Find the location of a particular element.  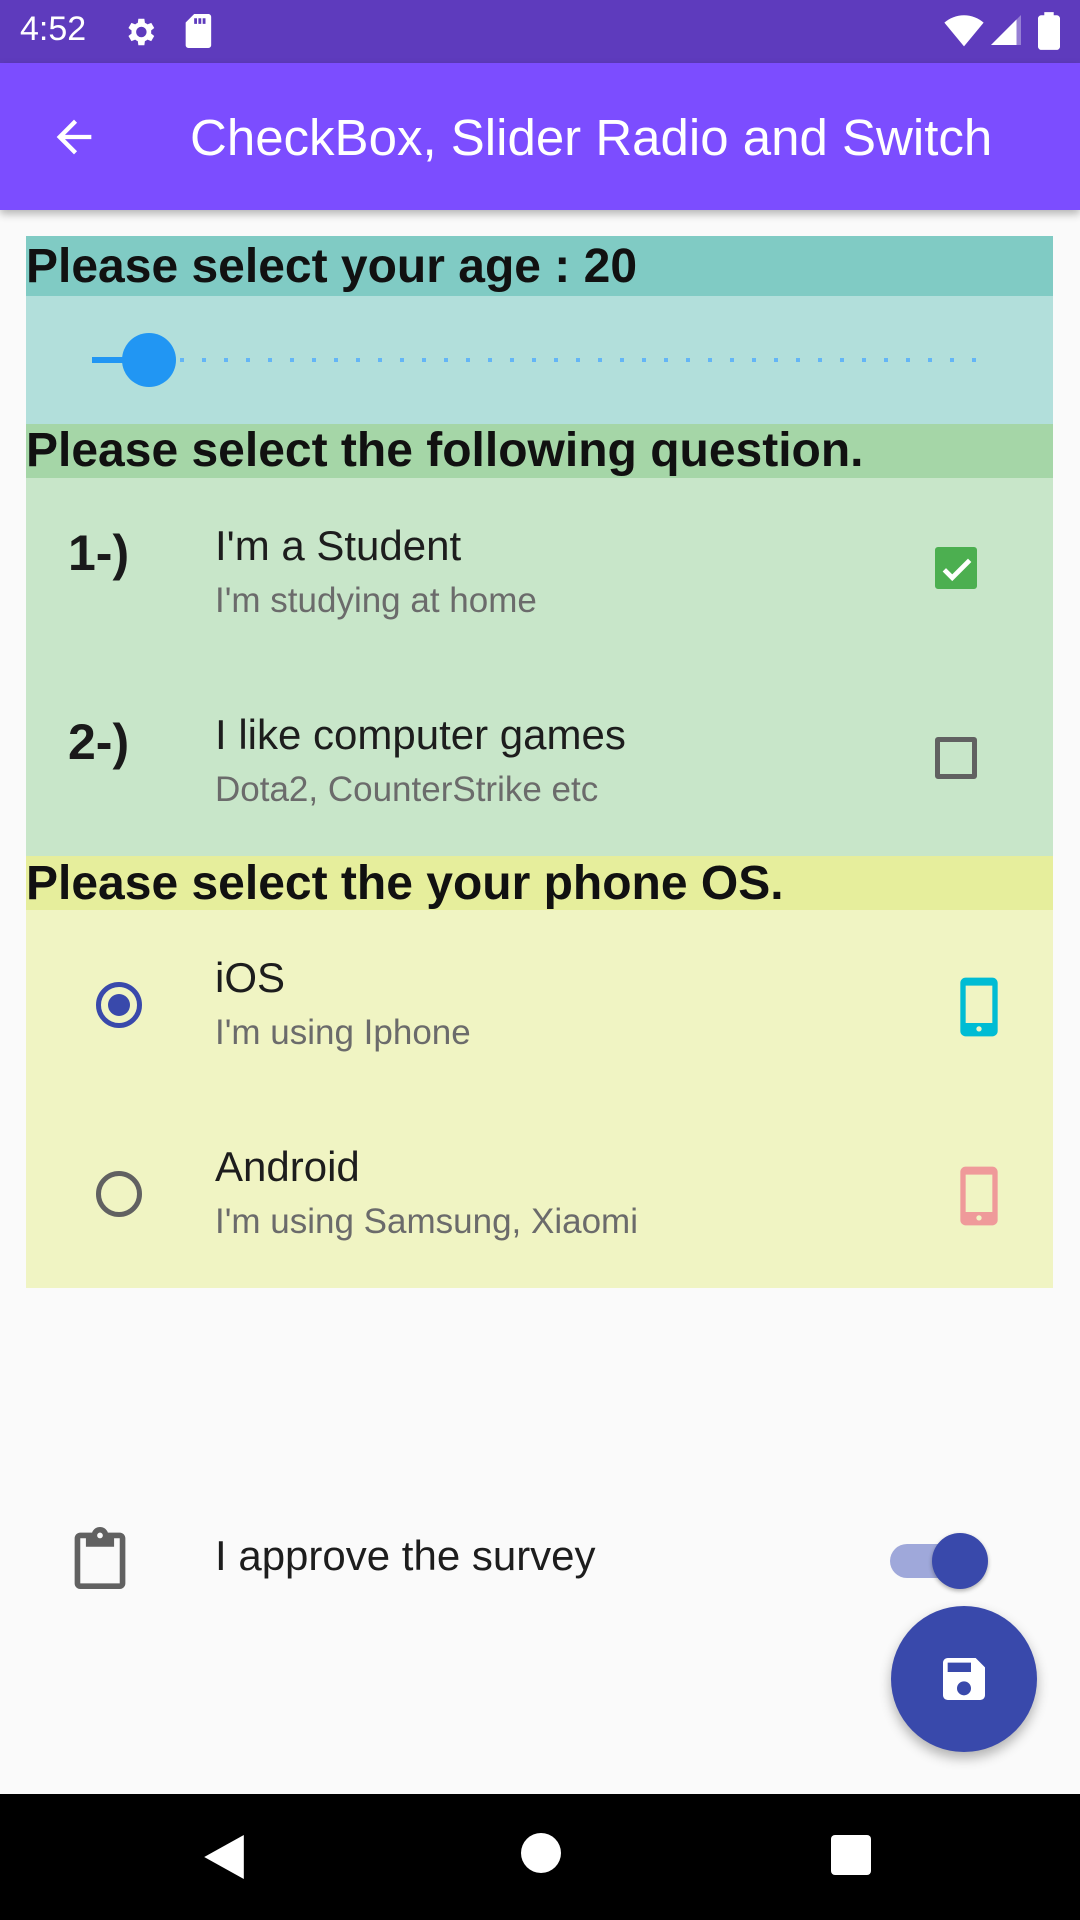

age-slider is located at coordinates (542, 360).